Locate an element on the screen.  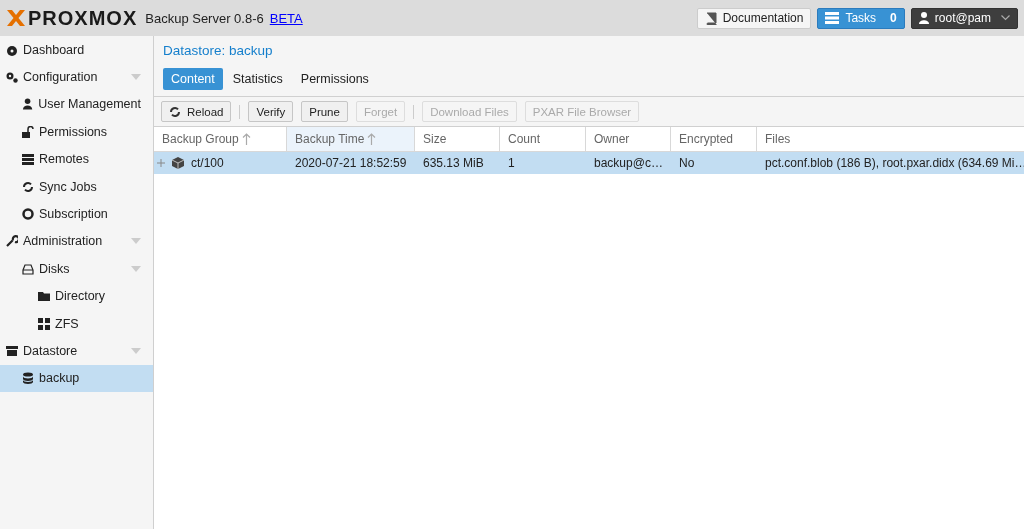
sidebar-item: Sync Jobs is located at coordinates (76, 186).